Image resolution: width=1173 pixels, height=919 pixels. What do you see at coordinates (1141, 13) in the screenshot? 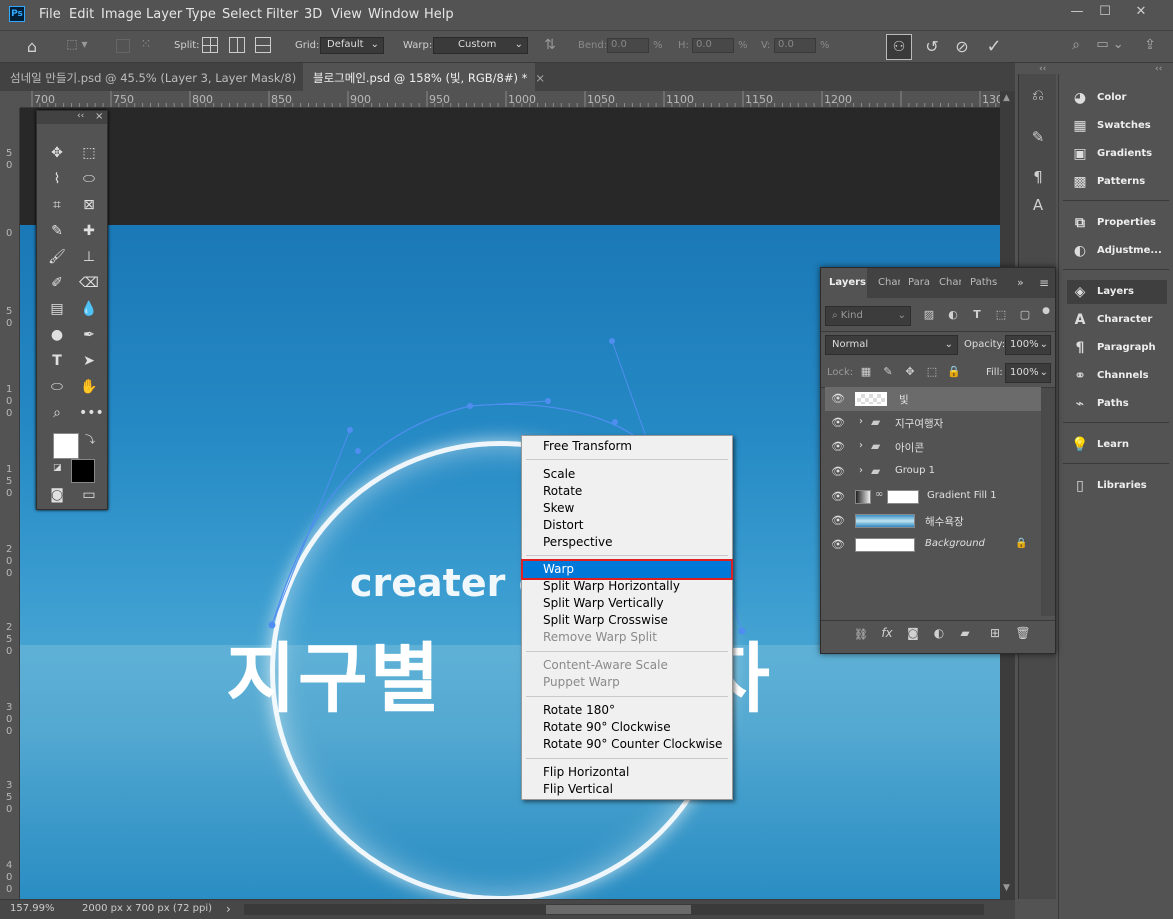
I see `close-window-icon: ✕` at bounding box center [1141, 13].